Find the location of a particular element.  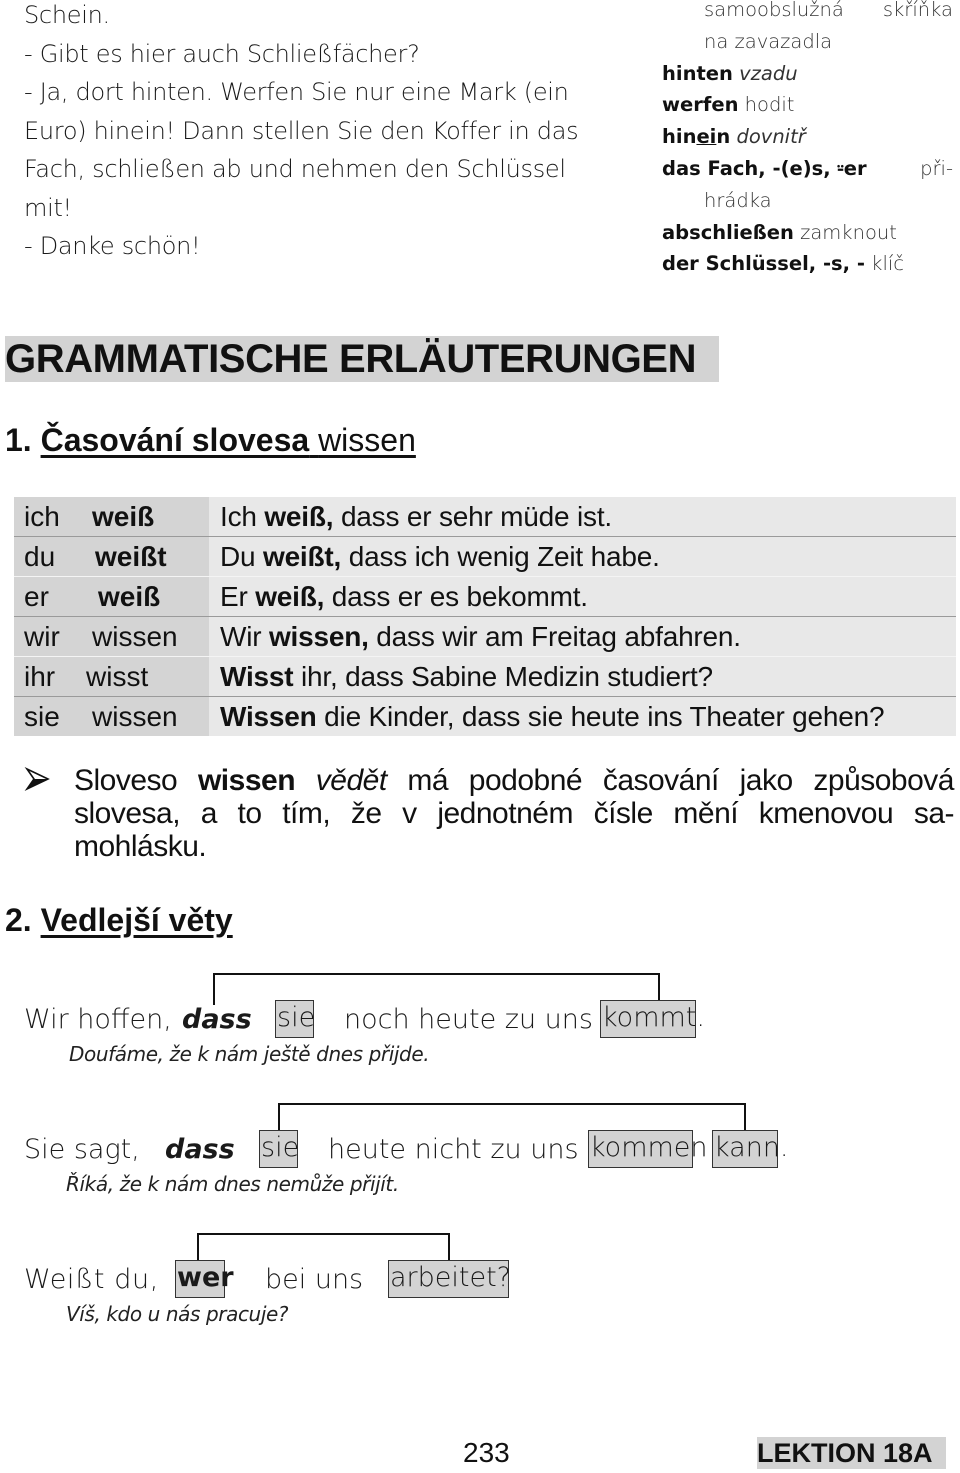

conjugation-form-cell: ihr wisst is located at coordinates (111, 676).